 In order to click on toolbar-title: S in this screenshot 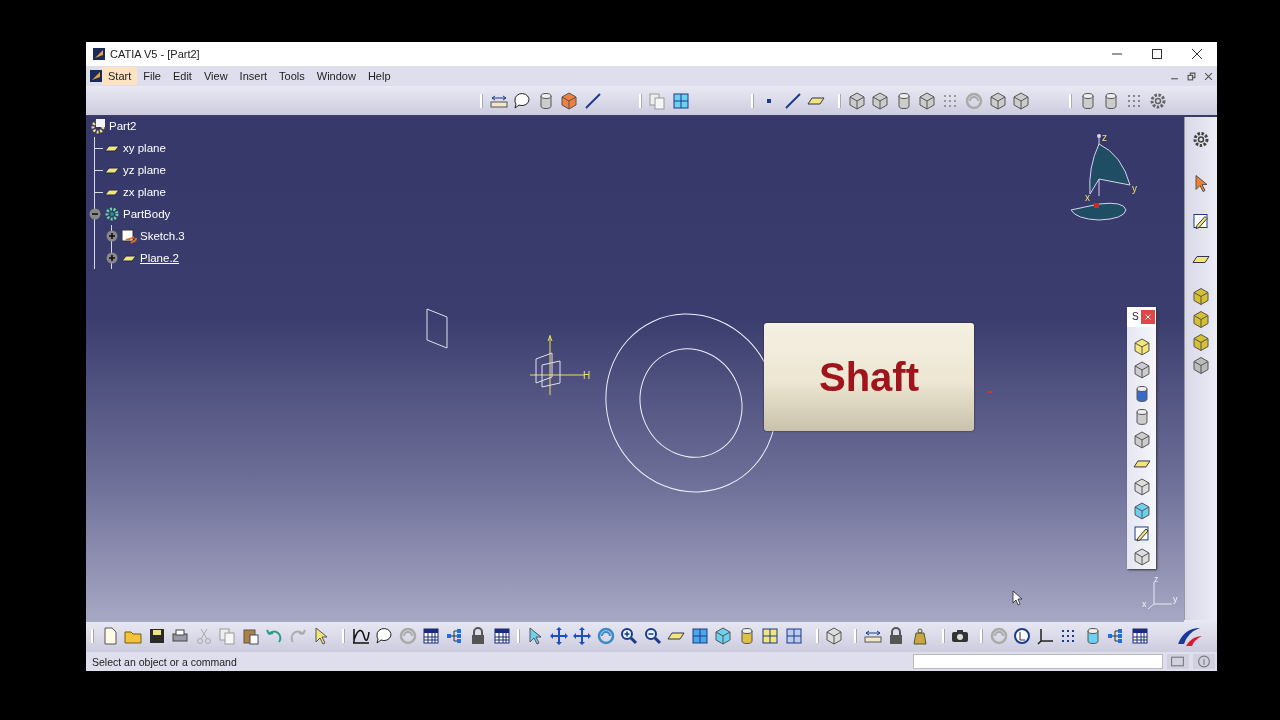, I will do `click(1135, 317)`.